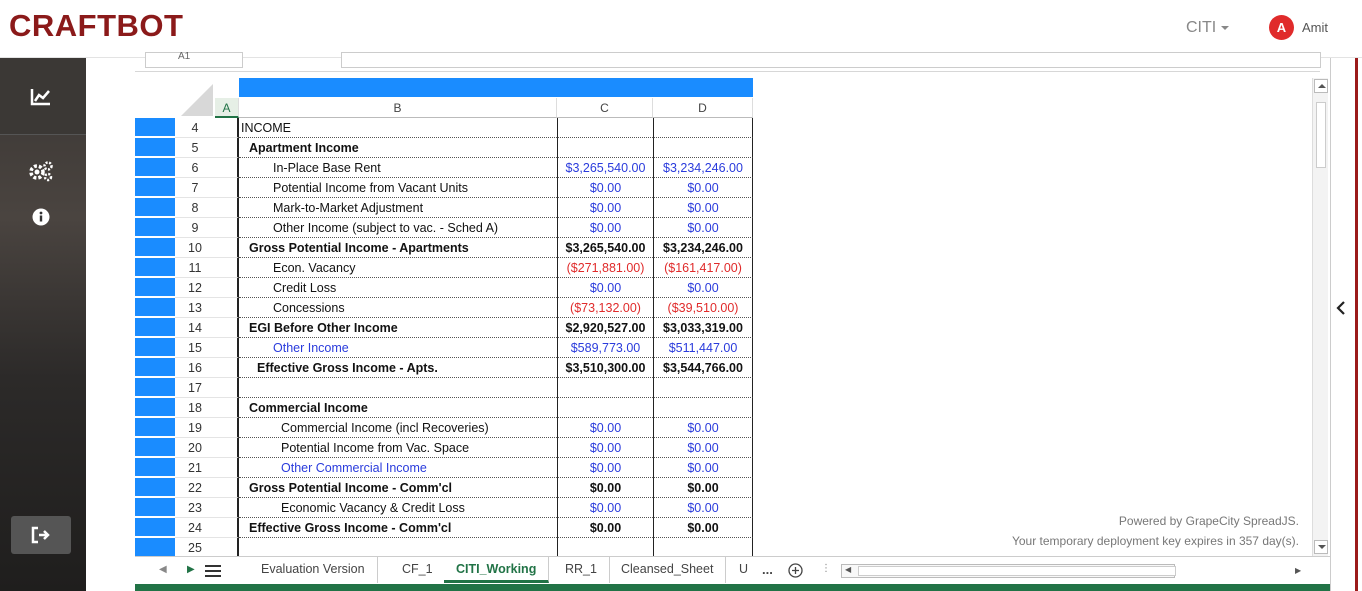  Describe the element at coordinates (195, 388) in the screenshot. I see `row-header: 17` at that location.